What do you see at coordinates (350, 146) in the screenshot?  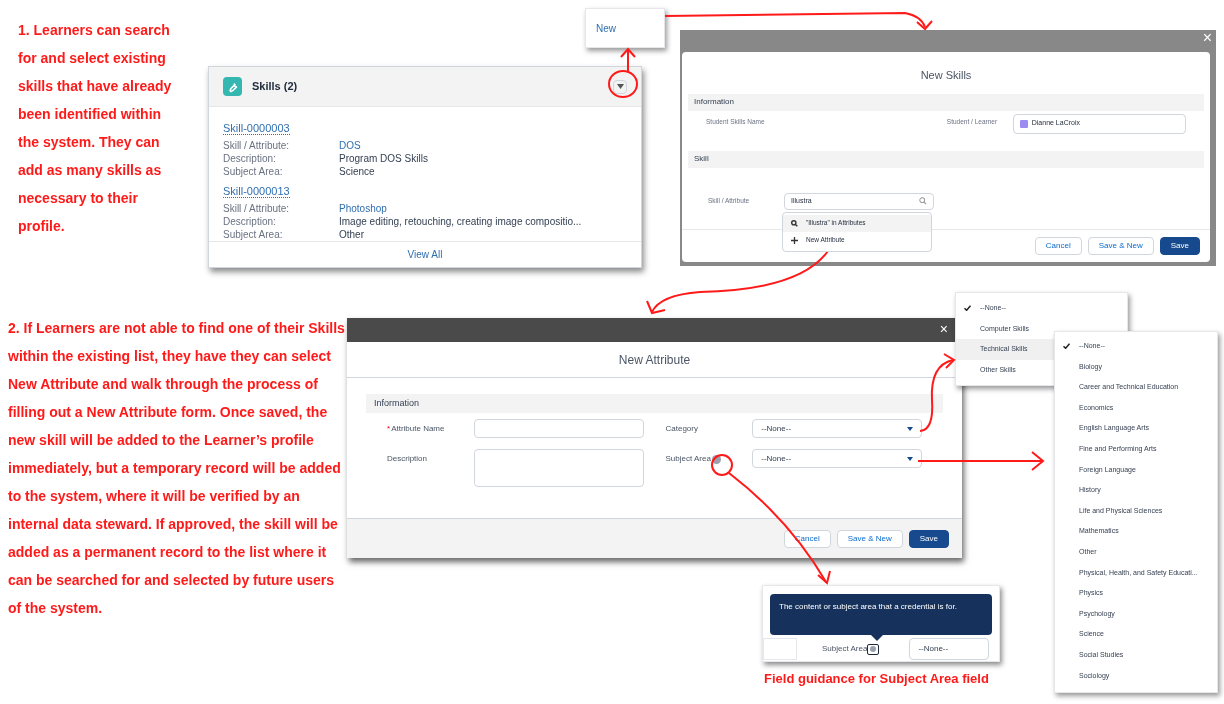 I see `field-link: DOS` at bounding box center [350, 146].